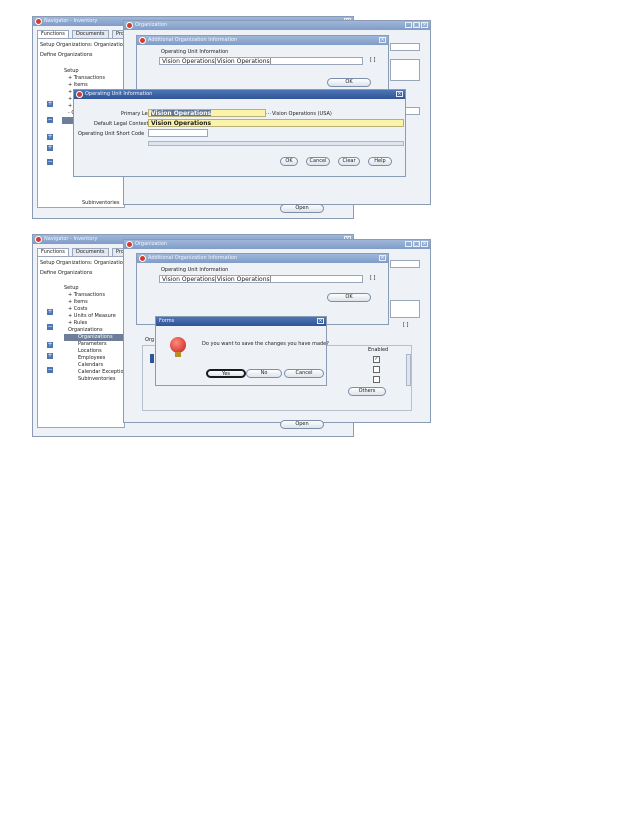 The height and width of the screenshot is (826, 638). I want to click on tree-item: + Rules, so click(96, 323).